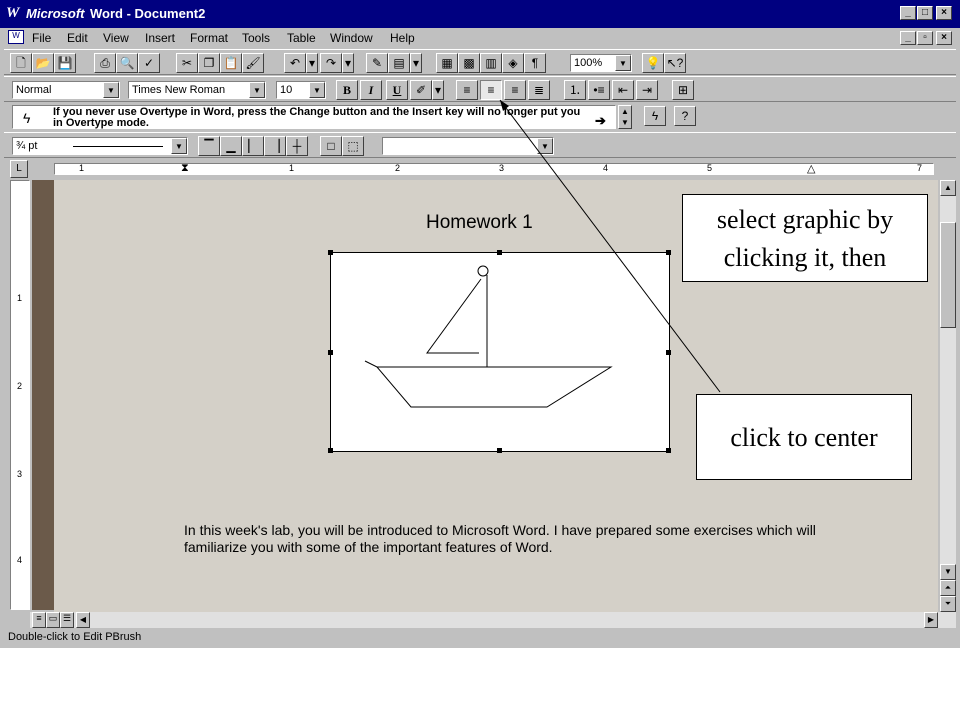 The height and width of the screenshot is (720, 960). What do you see at coordinates (804, 437) in the screenshot?
I see `callout-click-to-center: click to center` at bounding box center [804, 437].